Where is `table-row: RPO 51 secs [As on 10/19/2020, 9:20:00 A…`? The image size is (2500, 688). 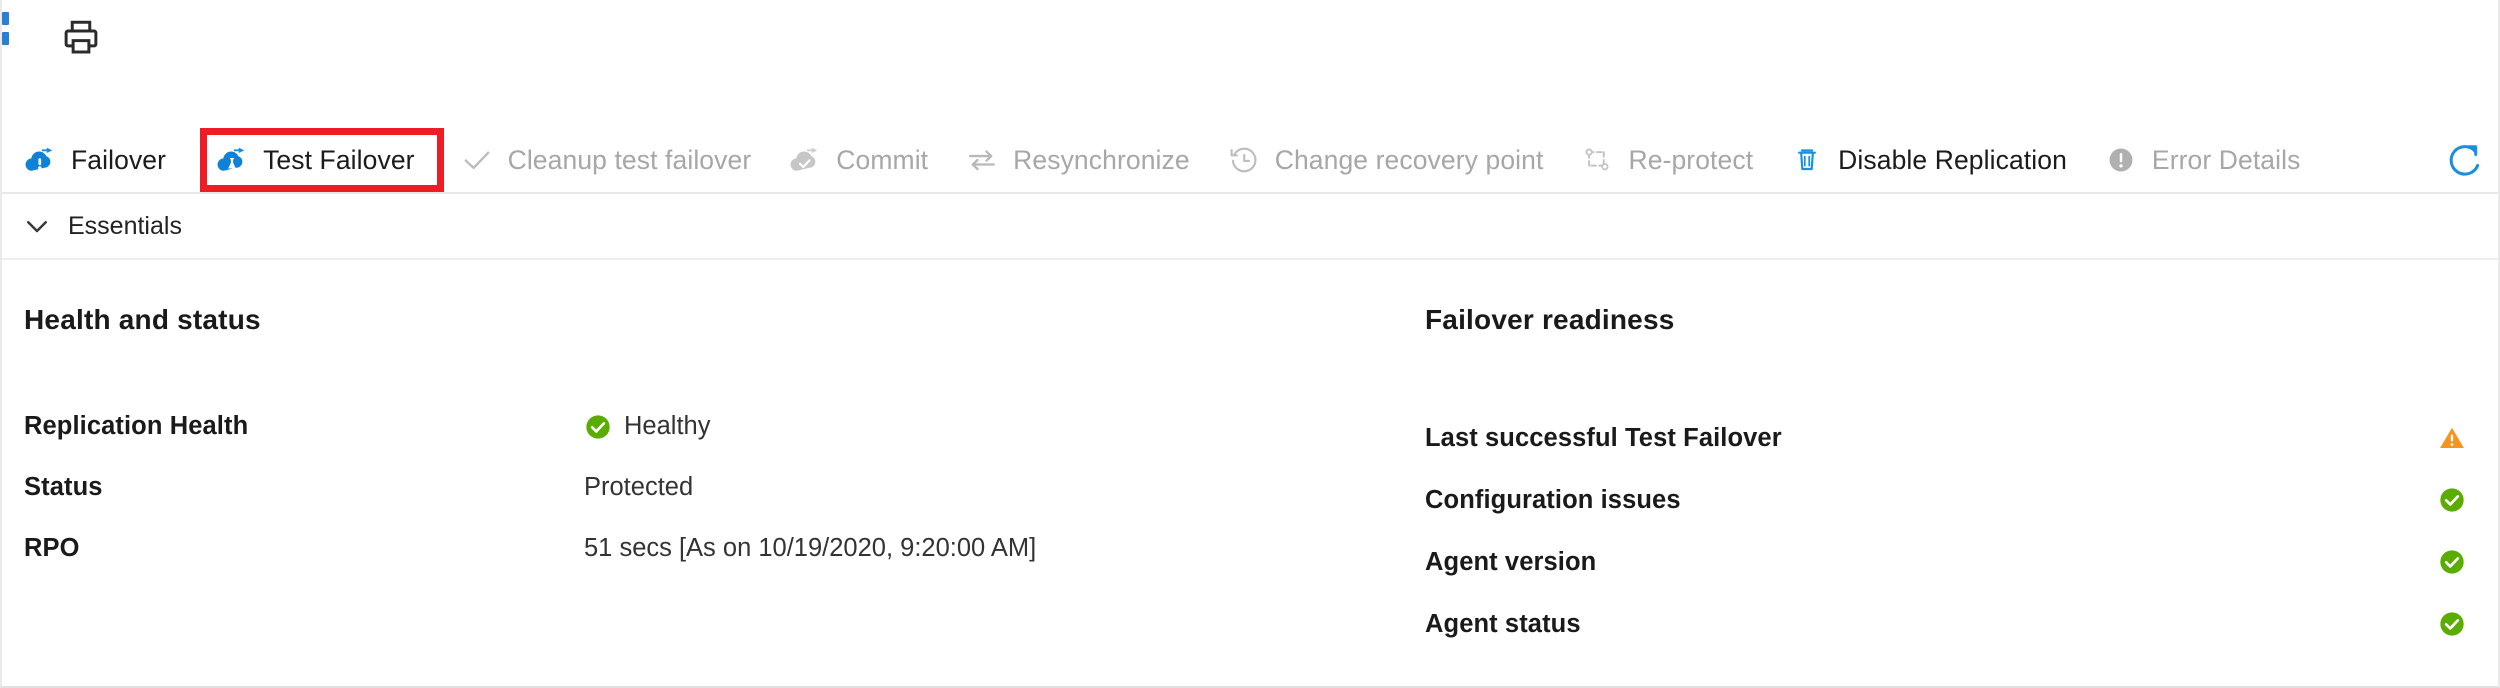 table-row: RPO 51 secs [As on 10/19/2020, 9:20:00 A… is located at coordinates (714, 548).